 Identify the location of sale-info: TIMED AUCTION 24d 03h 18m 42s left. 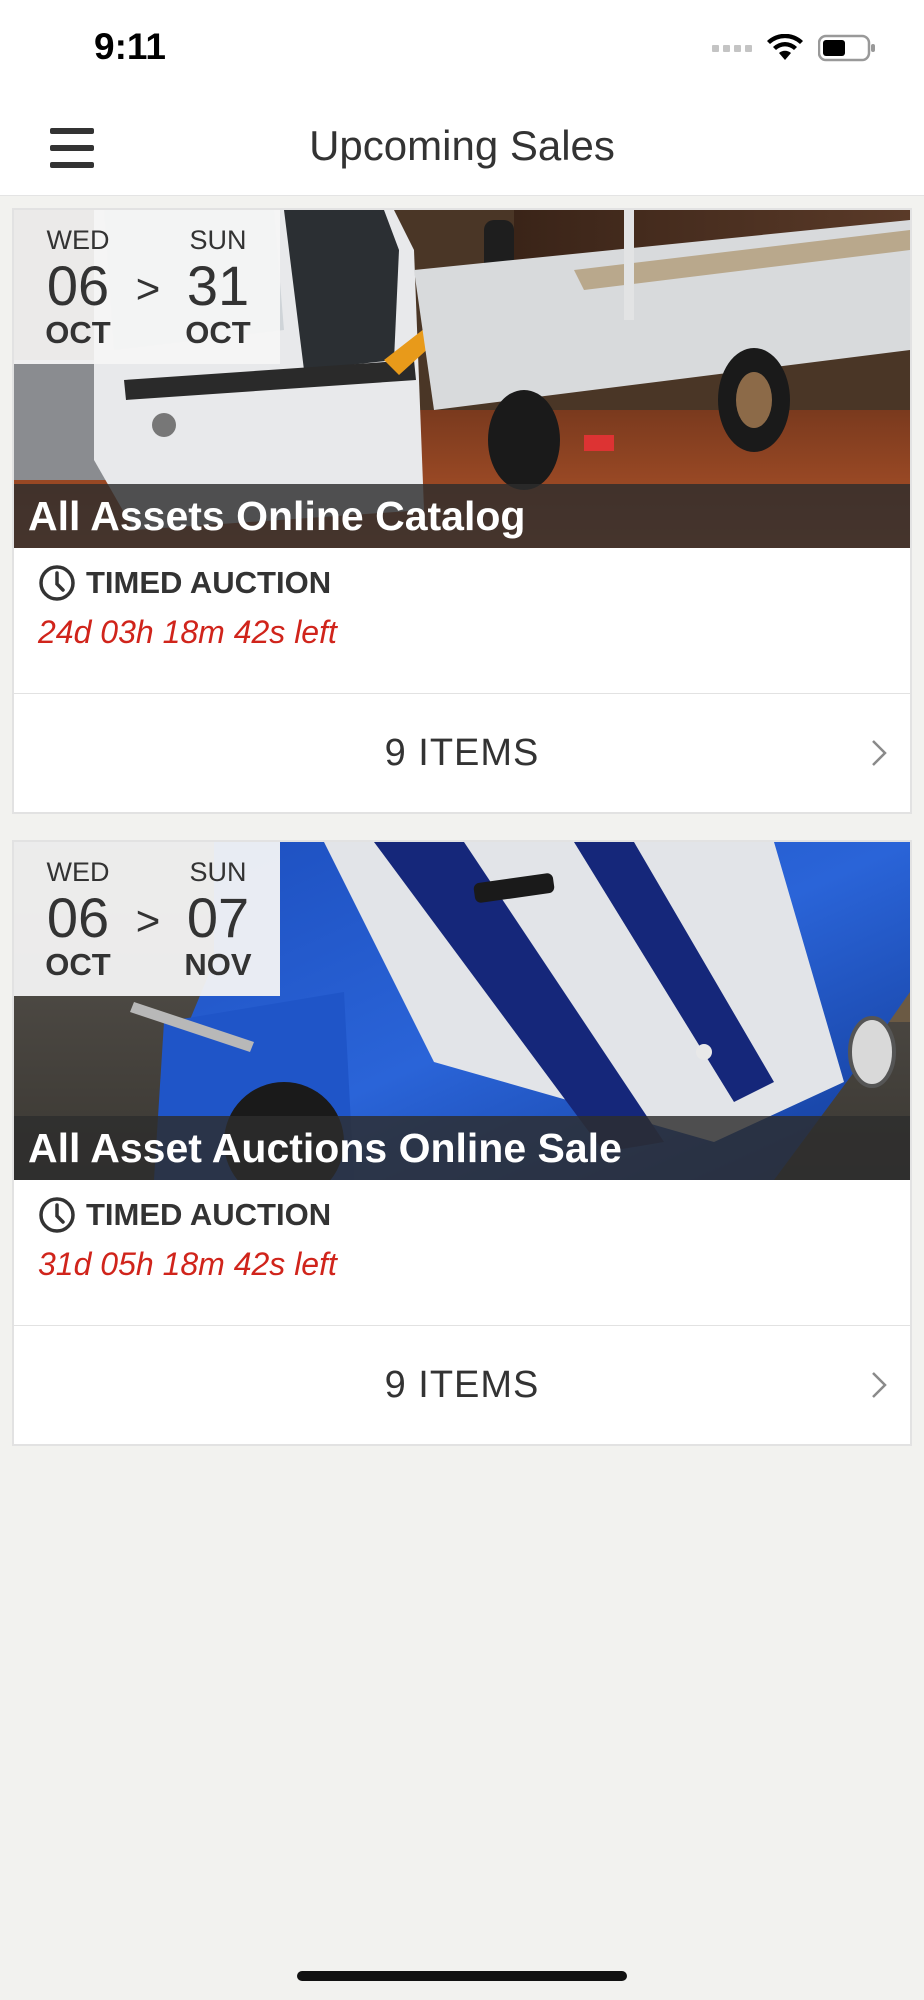
(462, 621).